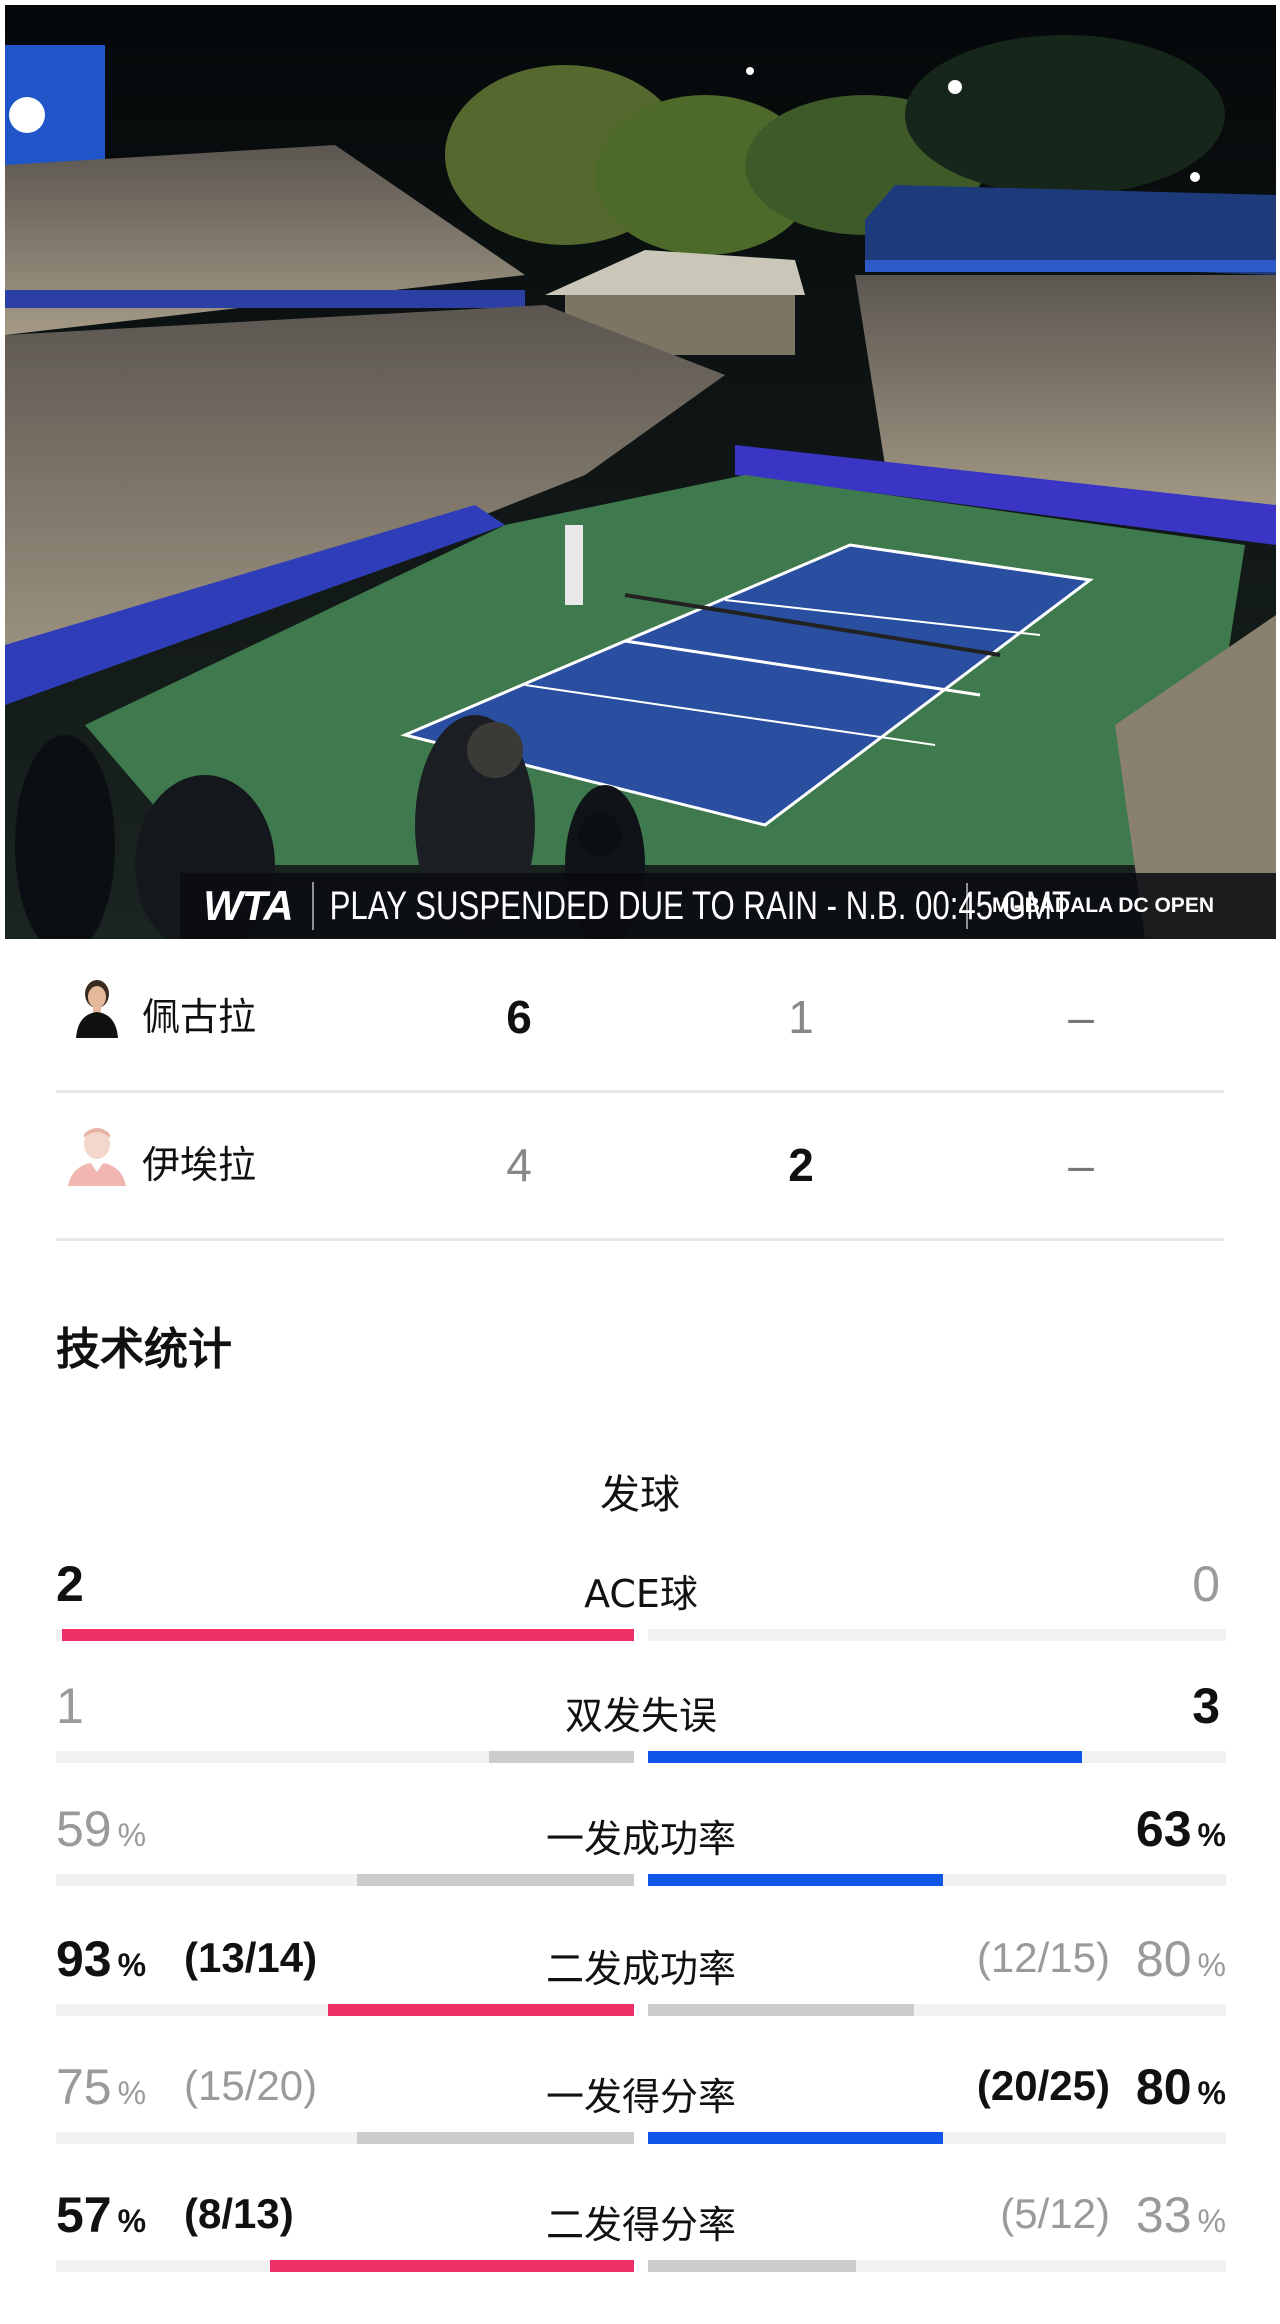 The image size is (1280, 2324). What do you see at coordinates (1043, 1957) in the screenshot?
I see `right-fraction: (12/15)` at bounding box center [1043, 1957].